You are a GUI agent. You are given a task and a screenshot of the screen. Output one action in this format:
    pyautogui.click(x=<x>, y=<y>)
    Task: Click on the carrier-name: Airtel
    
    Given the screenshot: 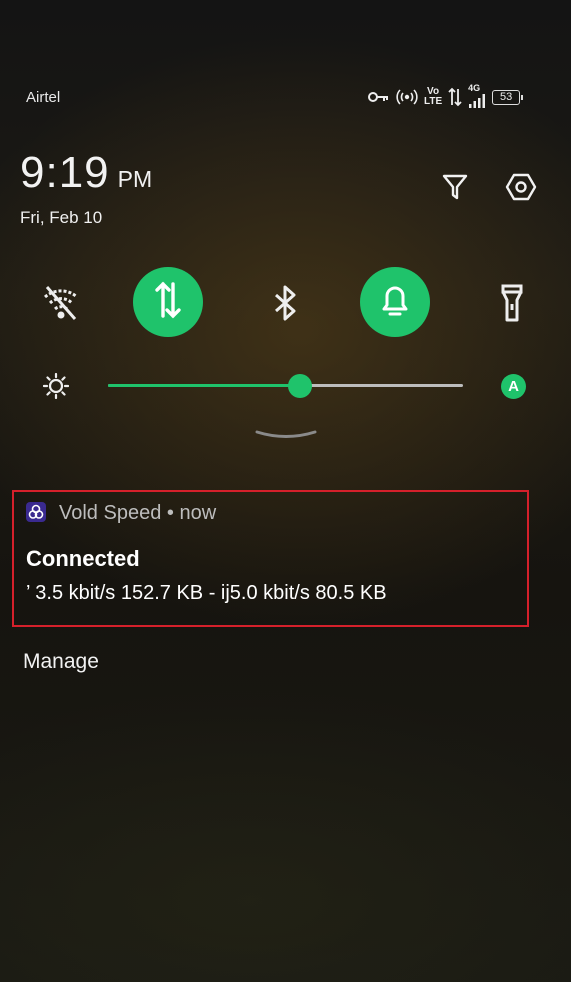 What is the action you would take?
    pyautogui.click(x=43, y=97)
    